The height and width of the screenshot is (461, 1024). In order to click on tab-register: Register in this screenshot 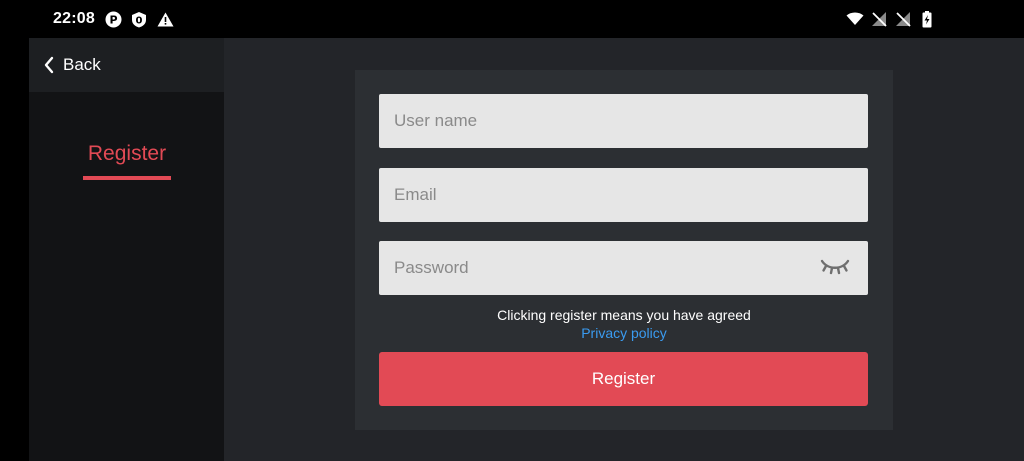, I will do `click(127, 154)`.